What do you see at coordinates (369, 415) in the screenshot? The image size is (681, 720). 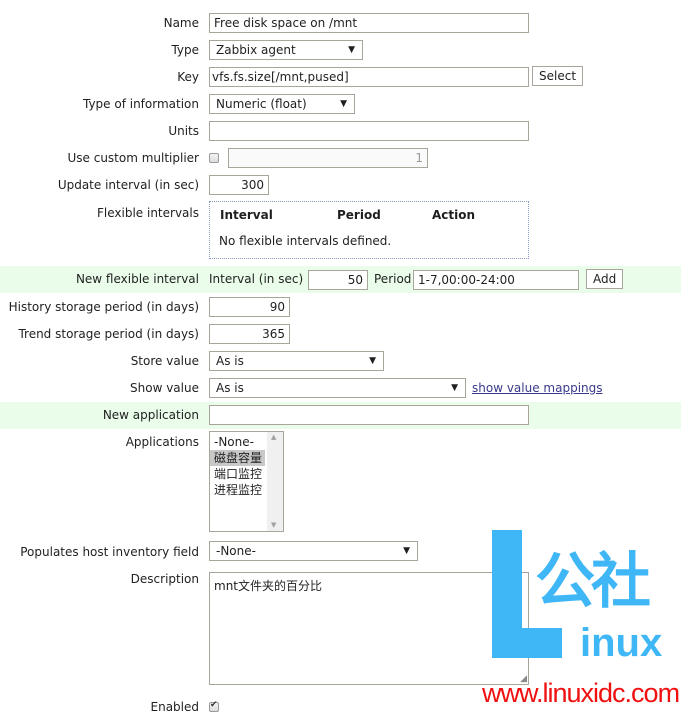 I see `new-application-input` at bounding box center [369, 415].